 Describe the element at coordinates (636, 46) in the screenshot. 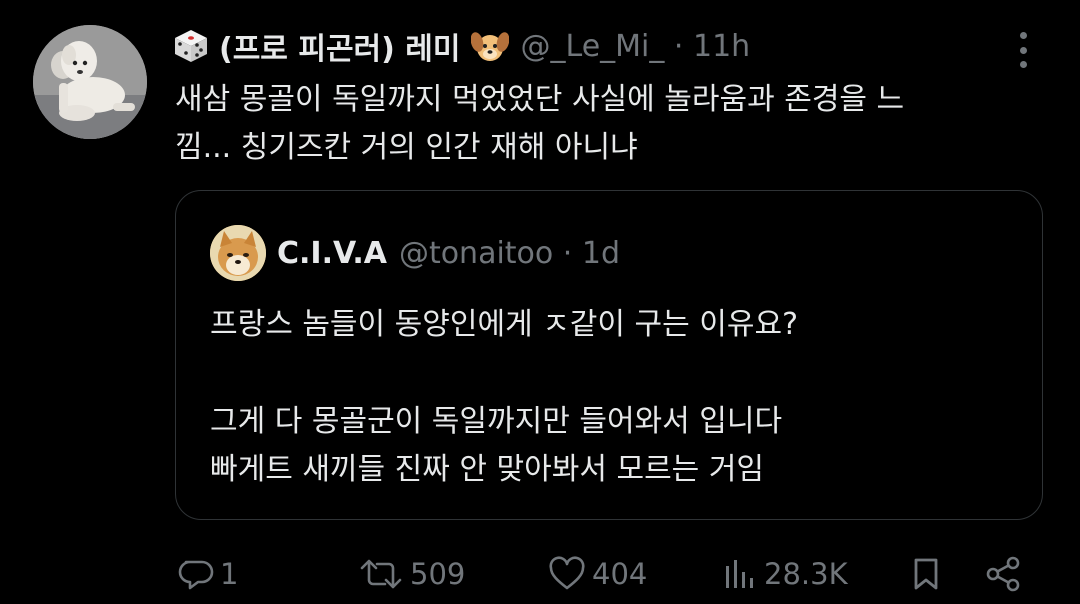

I see `handle-and-time: @_Le_Mi_ · 11h` at that location.